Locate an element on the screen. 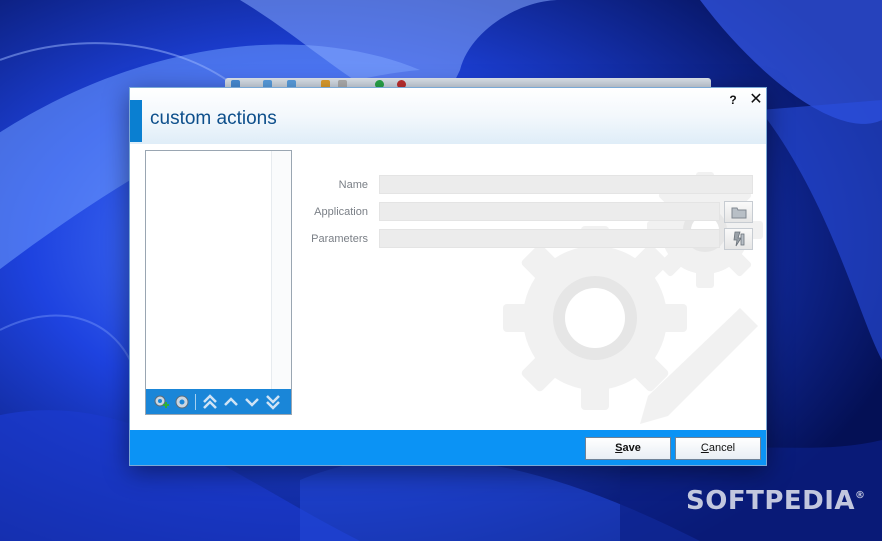 The height and width of the screenshot is (541, 882). registered-mark: ® is located at coordinates (860, 495).